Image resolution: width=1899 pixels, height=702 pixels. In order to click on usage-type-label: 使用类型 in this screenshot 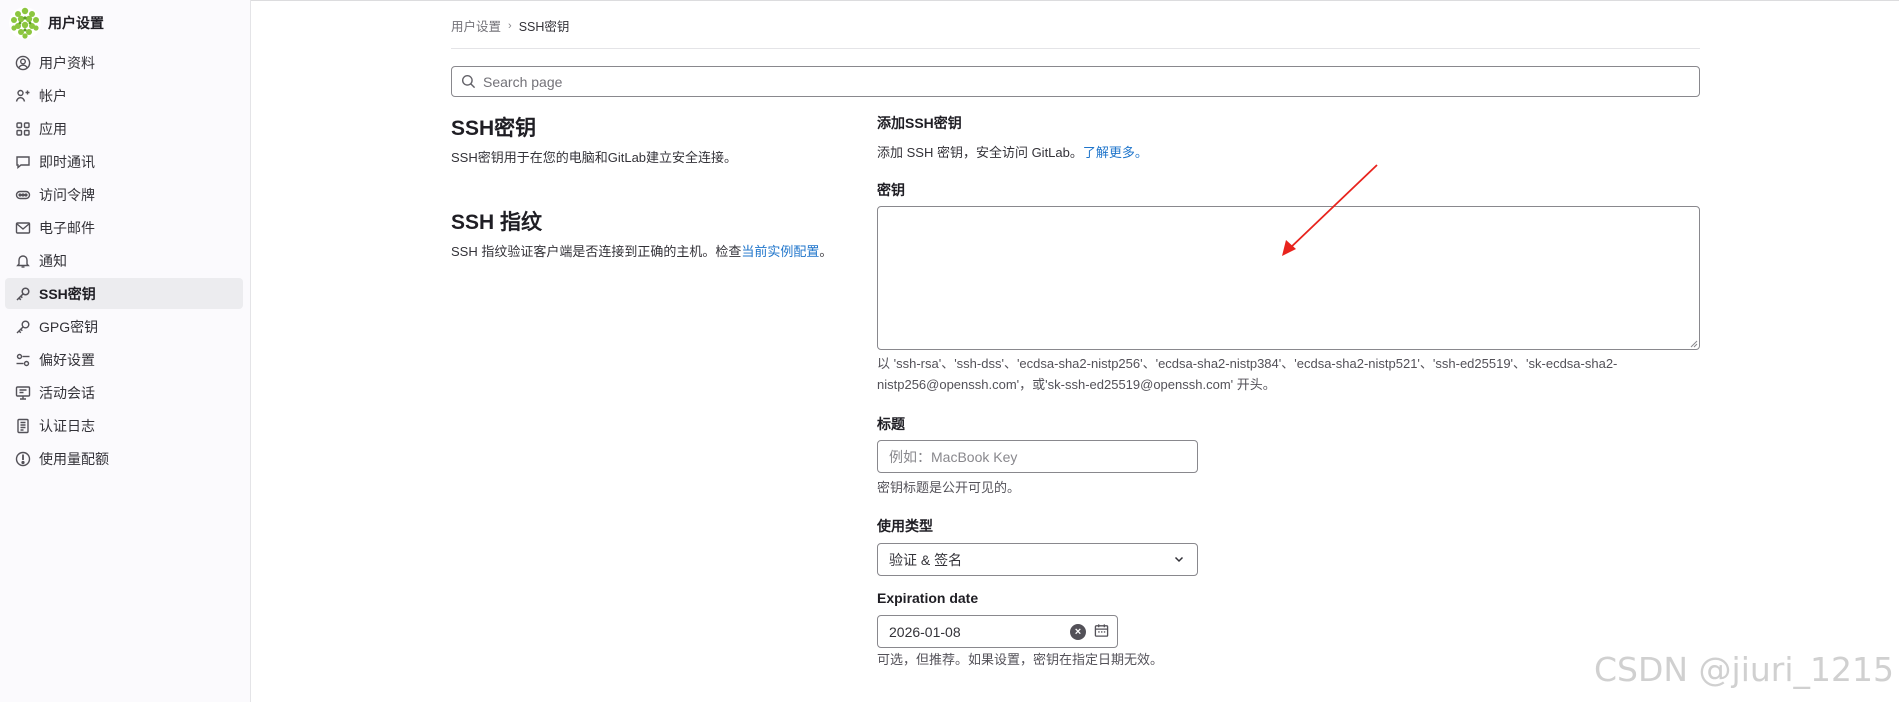, I will do `click(905, 526)`.